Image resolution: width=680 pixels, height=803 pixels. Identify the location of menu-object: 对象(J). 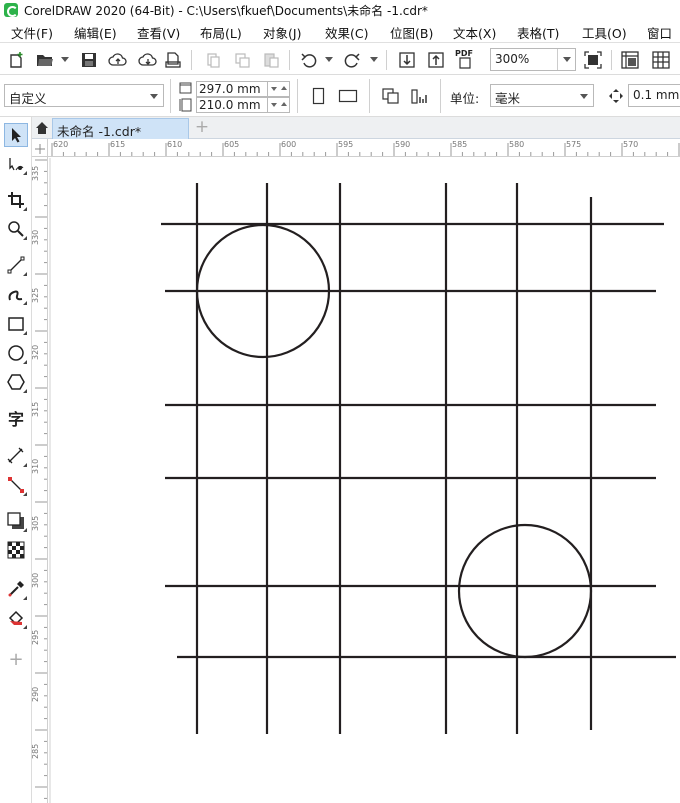
(282, 32).